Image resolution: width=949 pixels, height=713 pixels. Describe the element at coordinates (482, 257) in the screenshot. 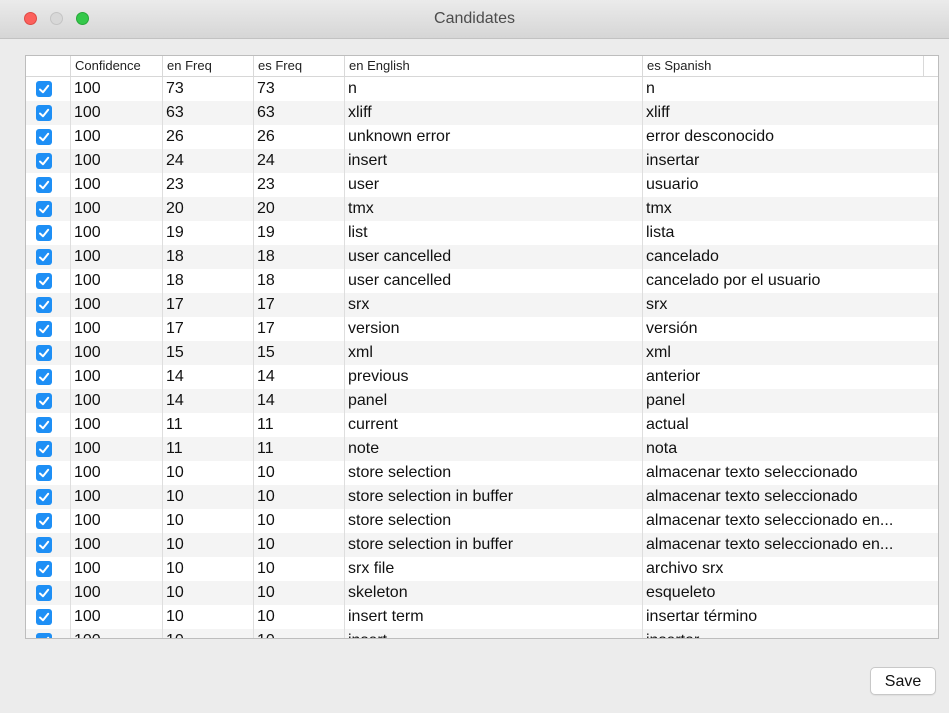

I see `table-row: 100 18 18 user cancelled cancelado` at that location.